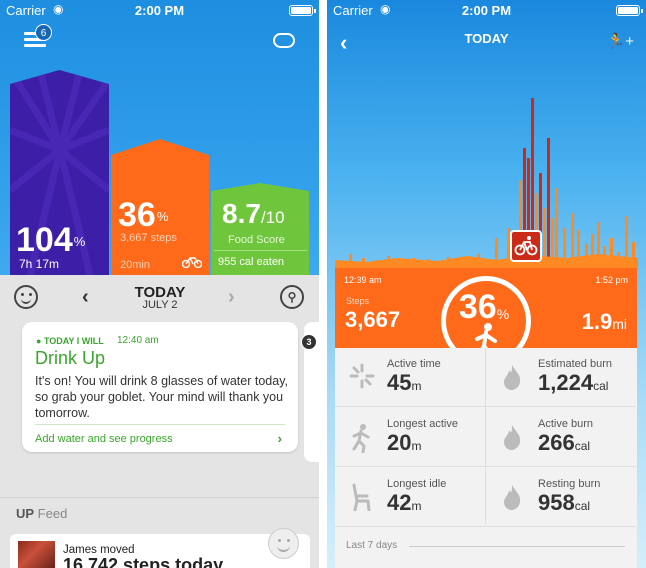 Image resolution: width=646 pixels, height=568 pixels. I want to click on add-water-link: Add water and see progress, so click(104, 439).